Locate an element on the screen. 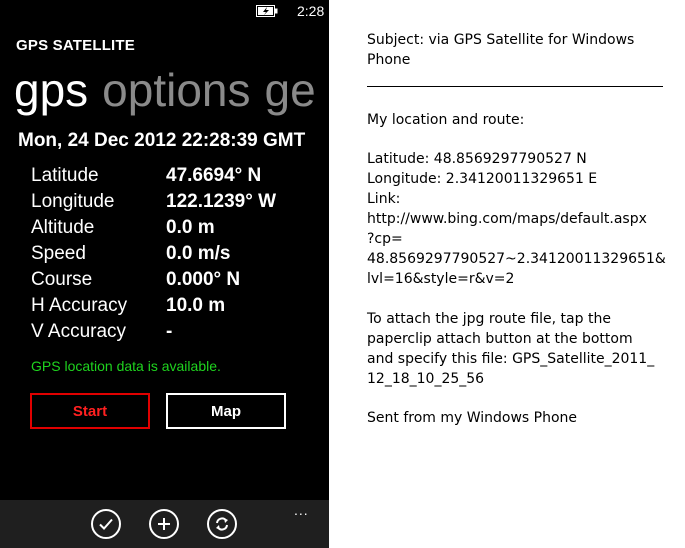 This screenshot has width=685, height=548. pivot-tab-next: ge is located at coordinates (290, 90).